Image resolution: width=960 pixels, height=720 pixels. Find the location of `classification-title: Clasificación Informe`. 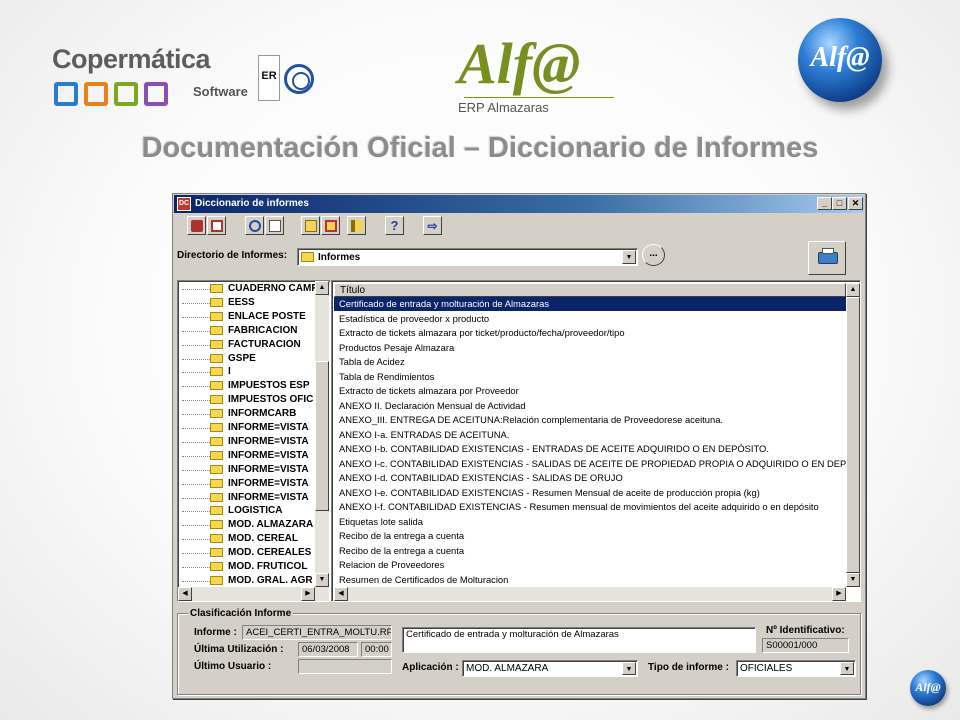

classification-title: Clasificación Informe is located at coordinates (241, 613).